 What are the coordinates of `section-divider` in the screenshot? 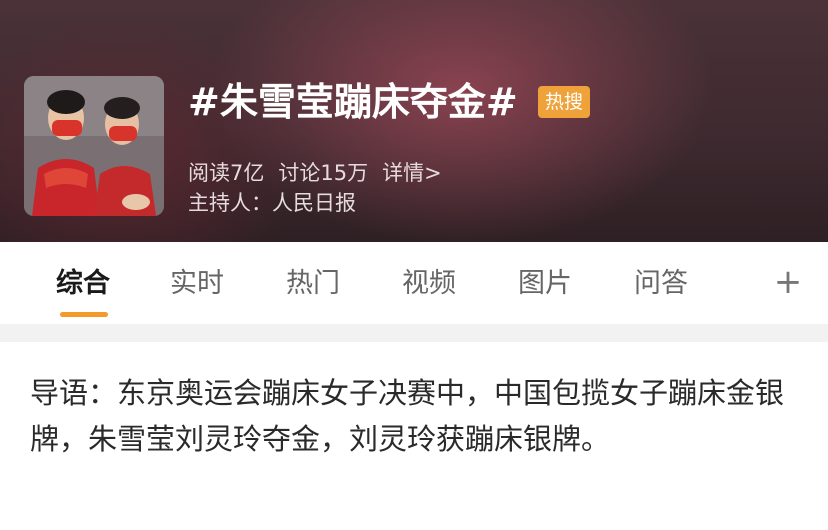 It's located at (414, 333).